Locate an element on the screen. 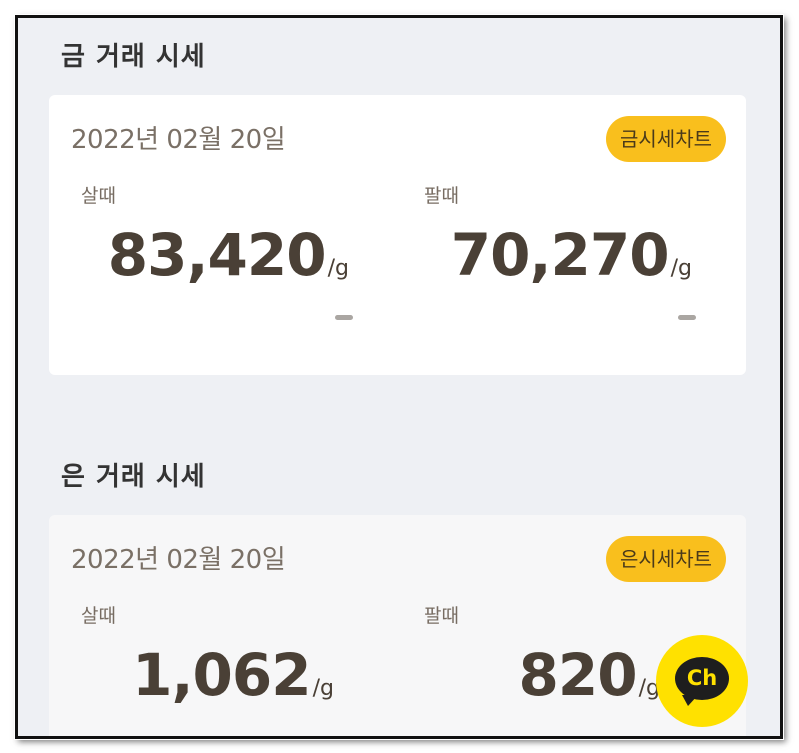 Image resolution: width=799 pixels, height=753 pixels. silver-sell-price: 820 is located at coordinates (578, 675).